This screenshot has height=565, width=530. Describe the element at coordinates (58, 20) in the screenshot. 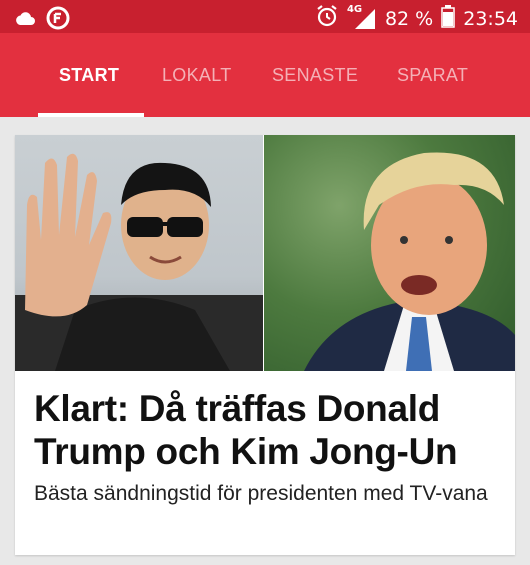

I see `firefox-icon` at that location.